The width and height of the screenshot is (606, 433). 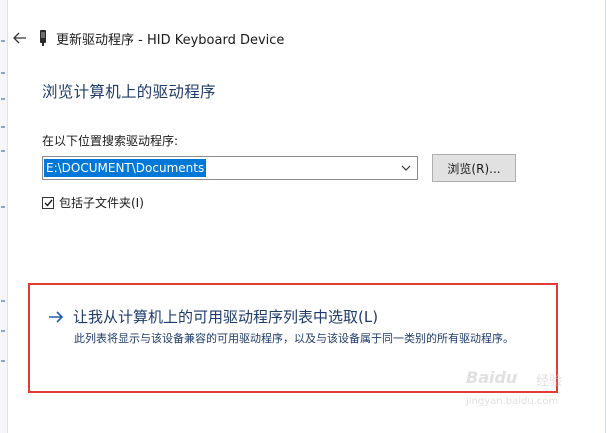 I want to click on include-subfolders-option: 包括子文件夹(I), so click(x=93, y=202).